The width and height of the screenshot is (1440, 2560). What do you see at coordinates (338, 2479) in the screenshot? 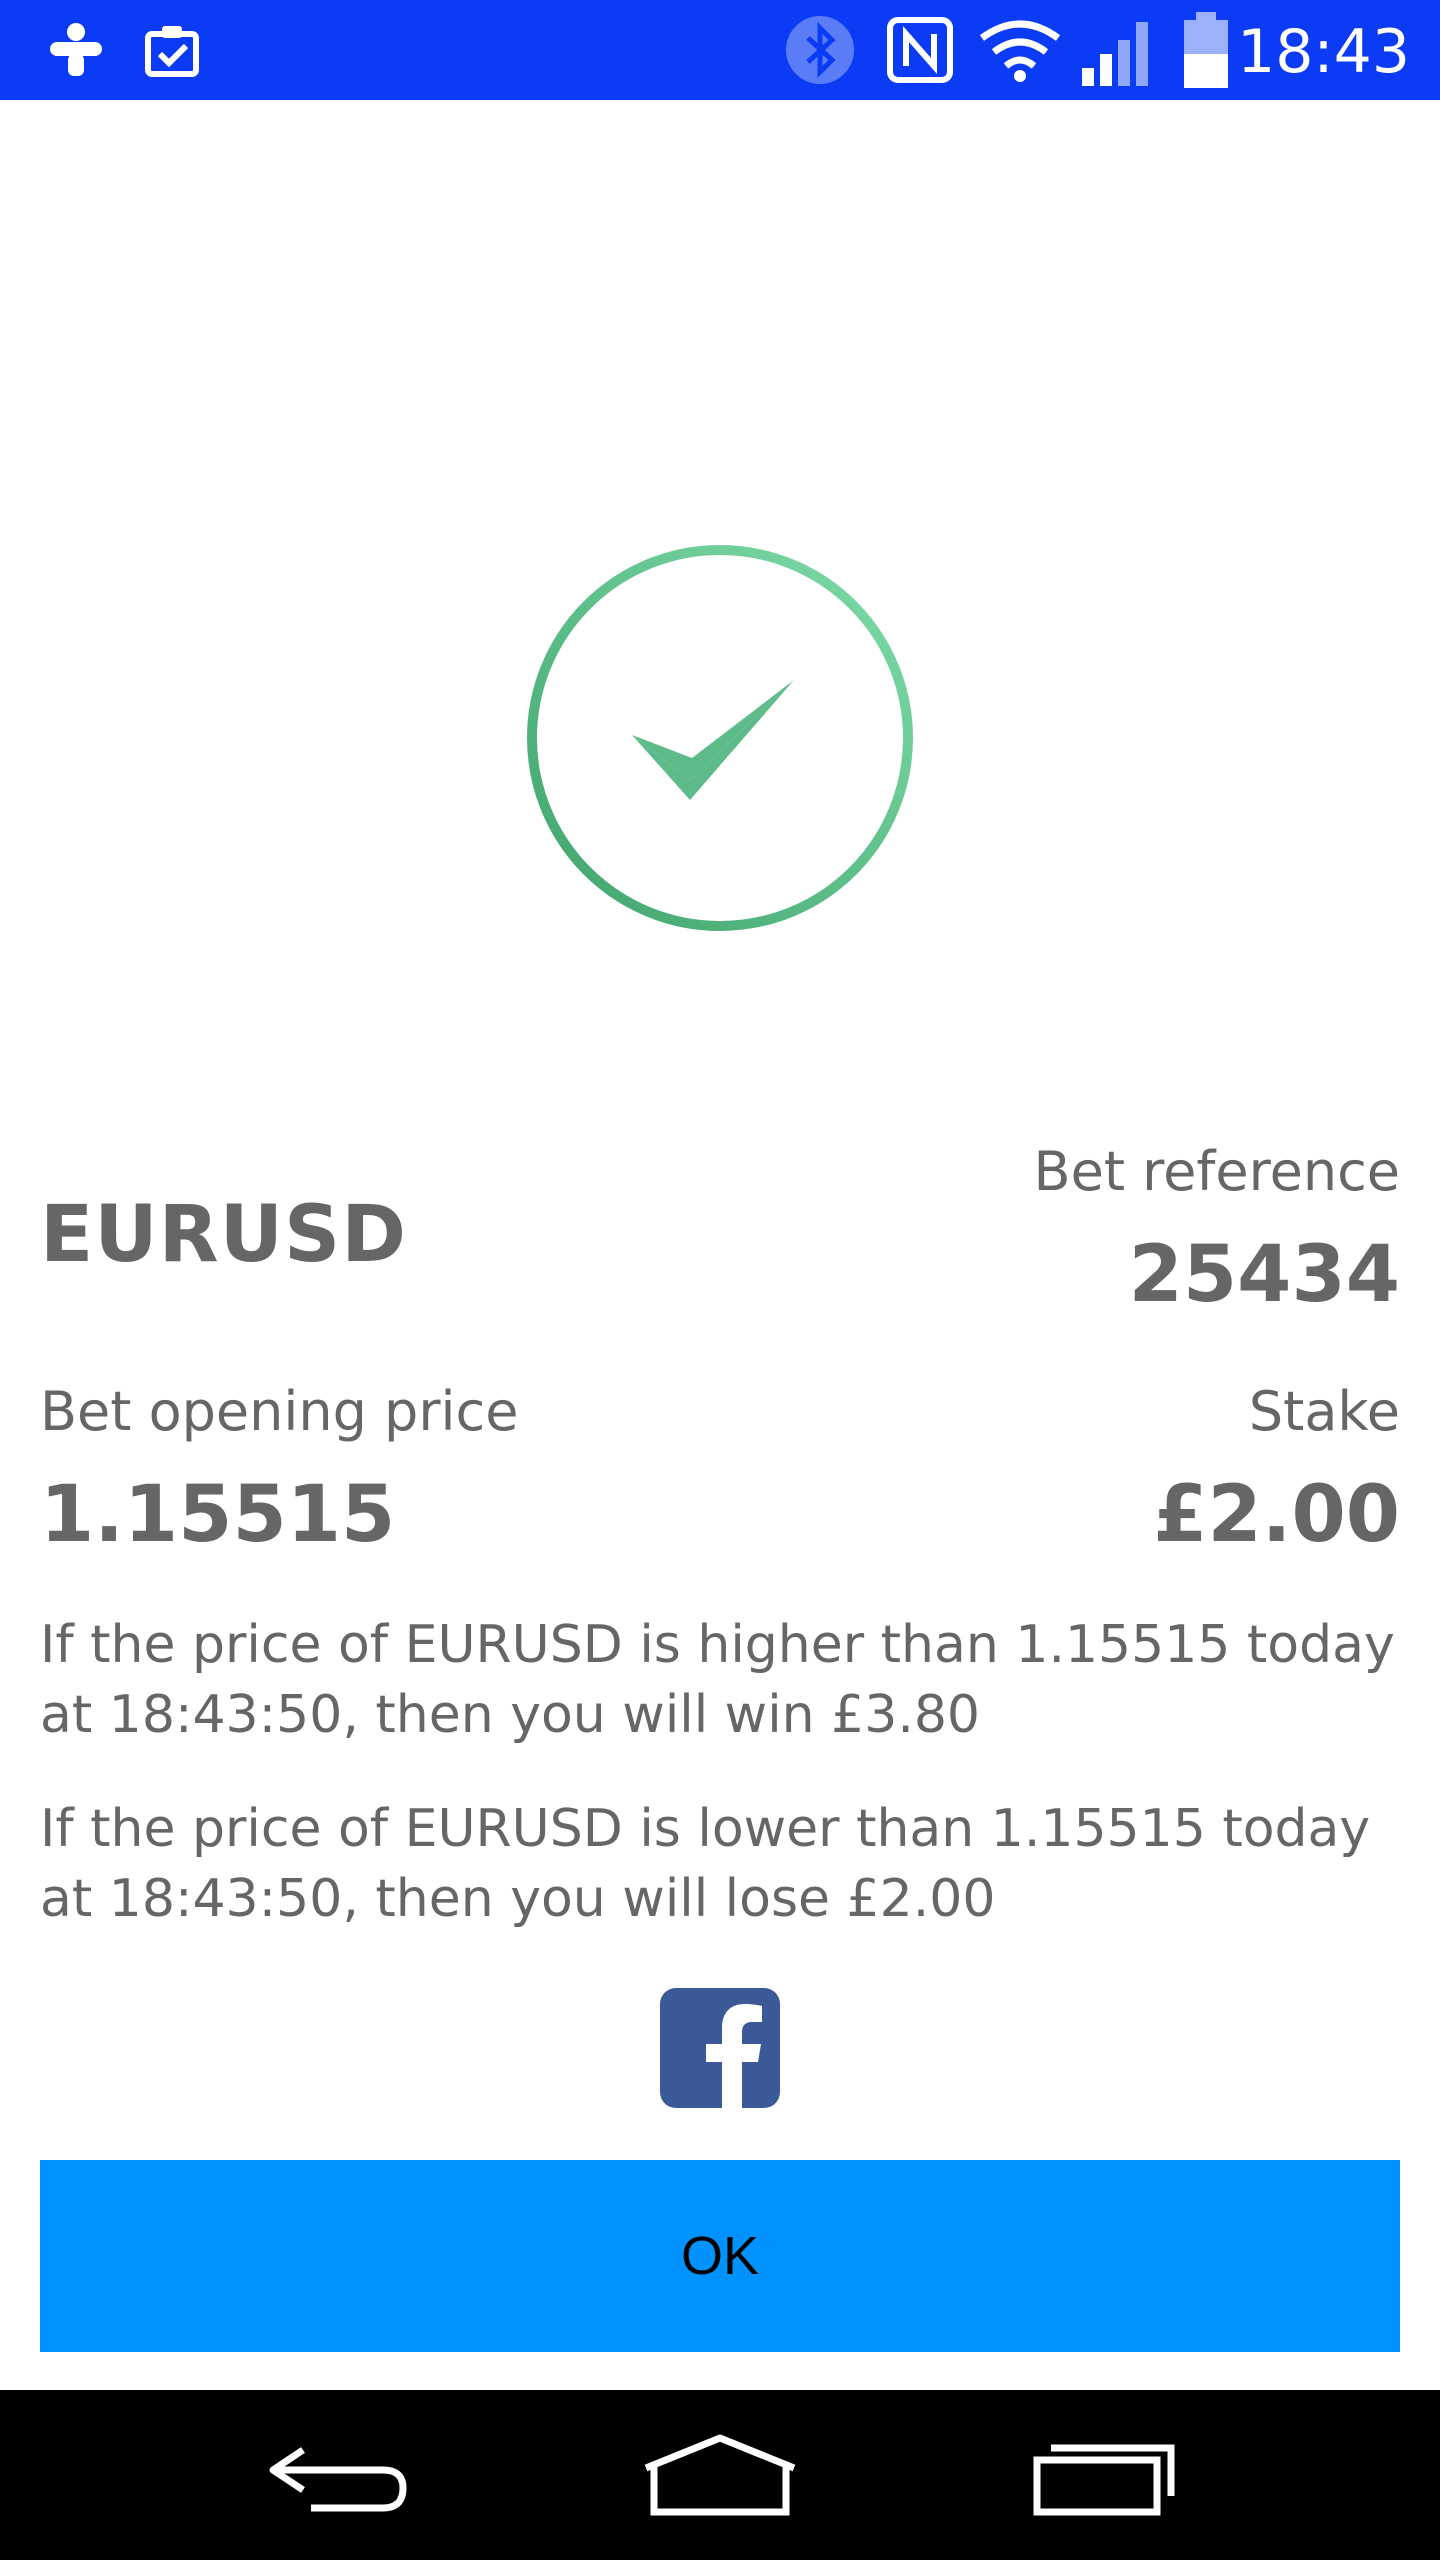
I see `back-icon` at bounding box center [338, 2479].